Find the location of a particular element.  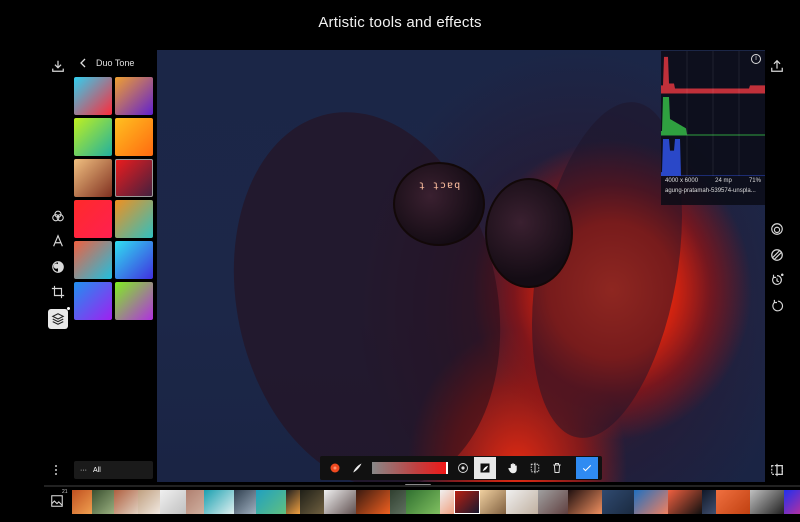

color-button is located at coordinates (335, 468).